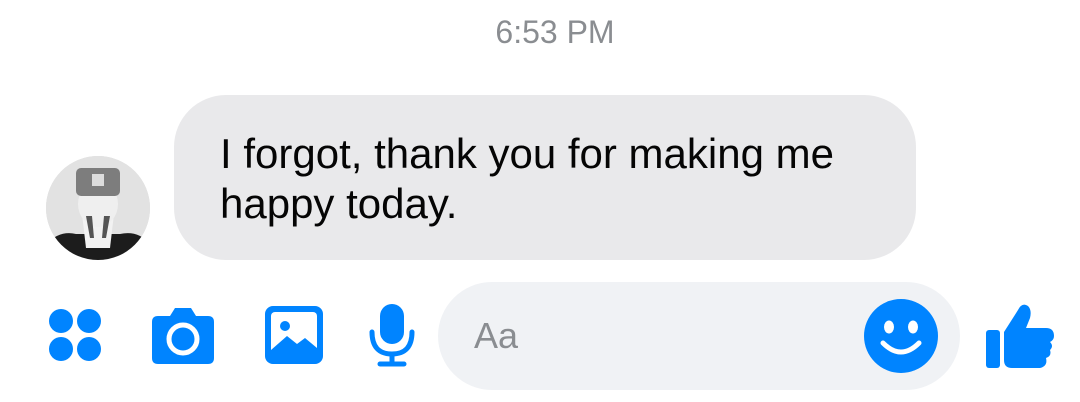  Describe the element at coordinates (901, 336) in the screenshot. I see `emoji-icon` at that location.